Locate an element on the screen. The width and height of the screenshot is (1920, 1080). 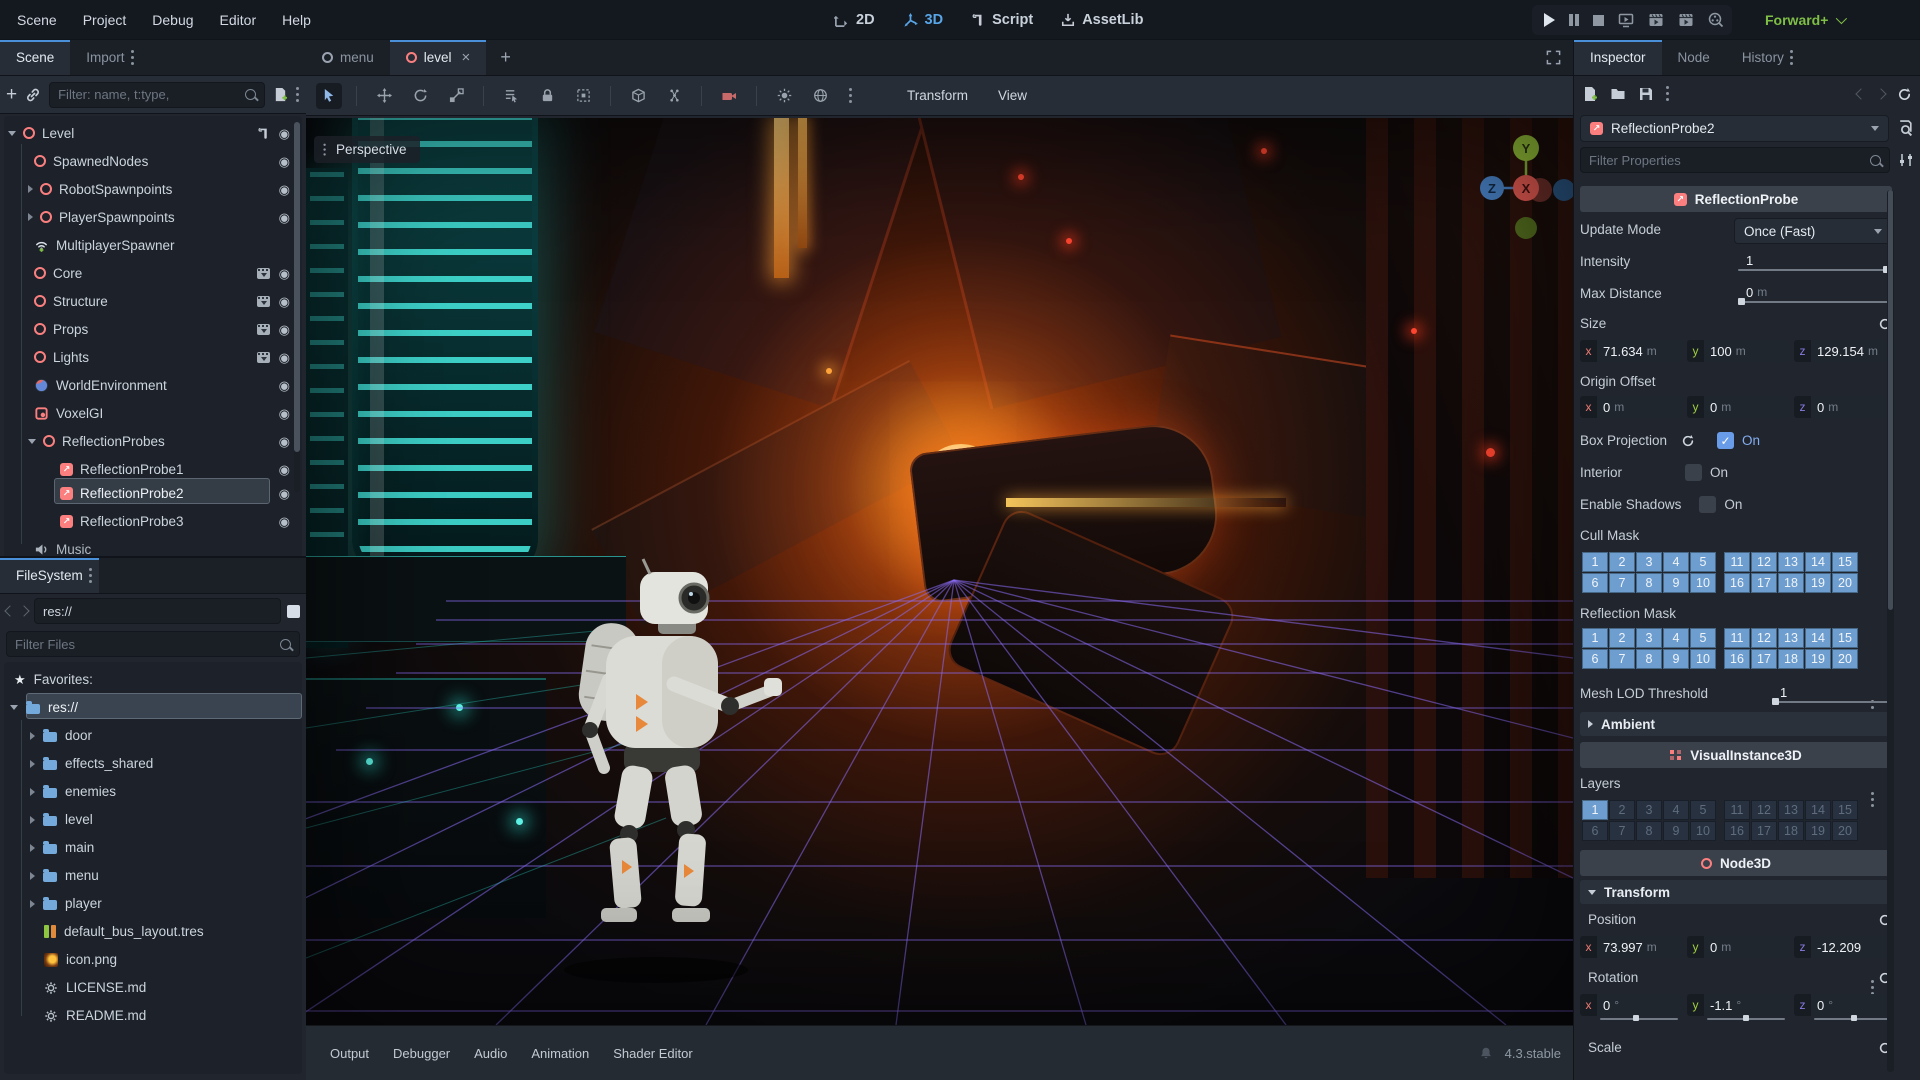
workspace-script: Script is located at coordinates (1002, 20).